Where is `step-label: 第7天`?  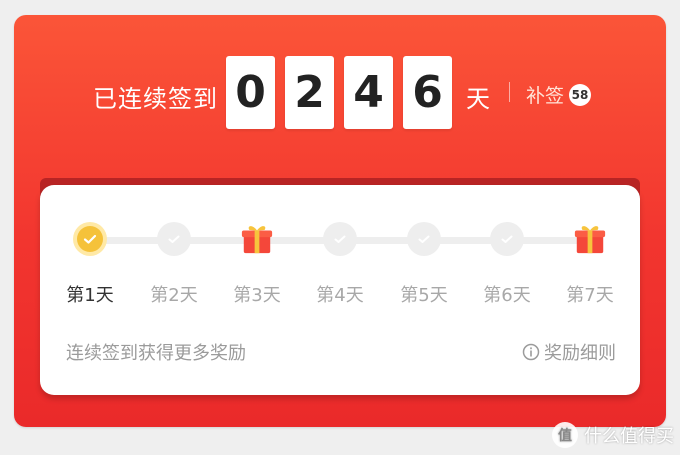
step-label: 第7天 is located at coordinates (590, 295).